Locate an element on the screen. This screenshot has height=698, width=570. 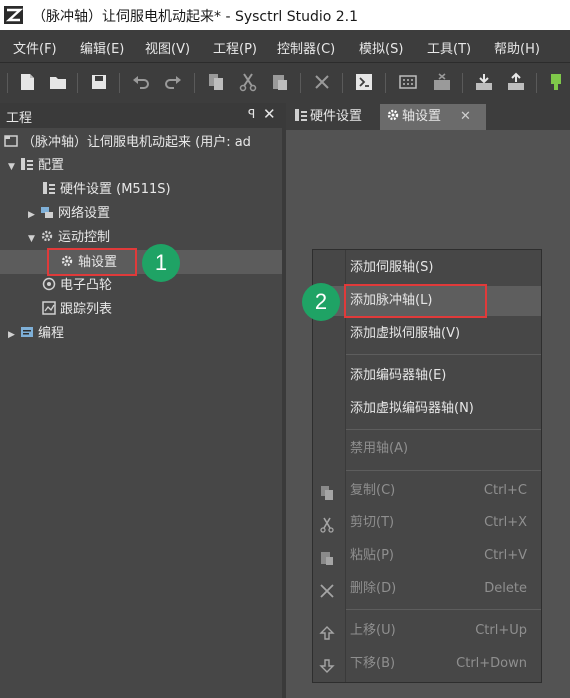
undo-icon is located at coordinates (141, 82).